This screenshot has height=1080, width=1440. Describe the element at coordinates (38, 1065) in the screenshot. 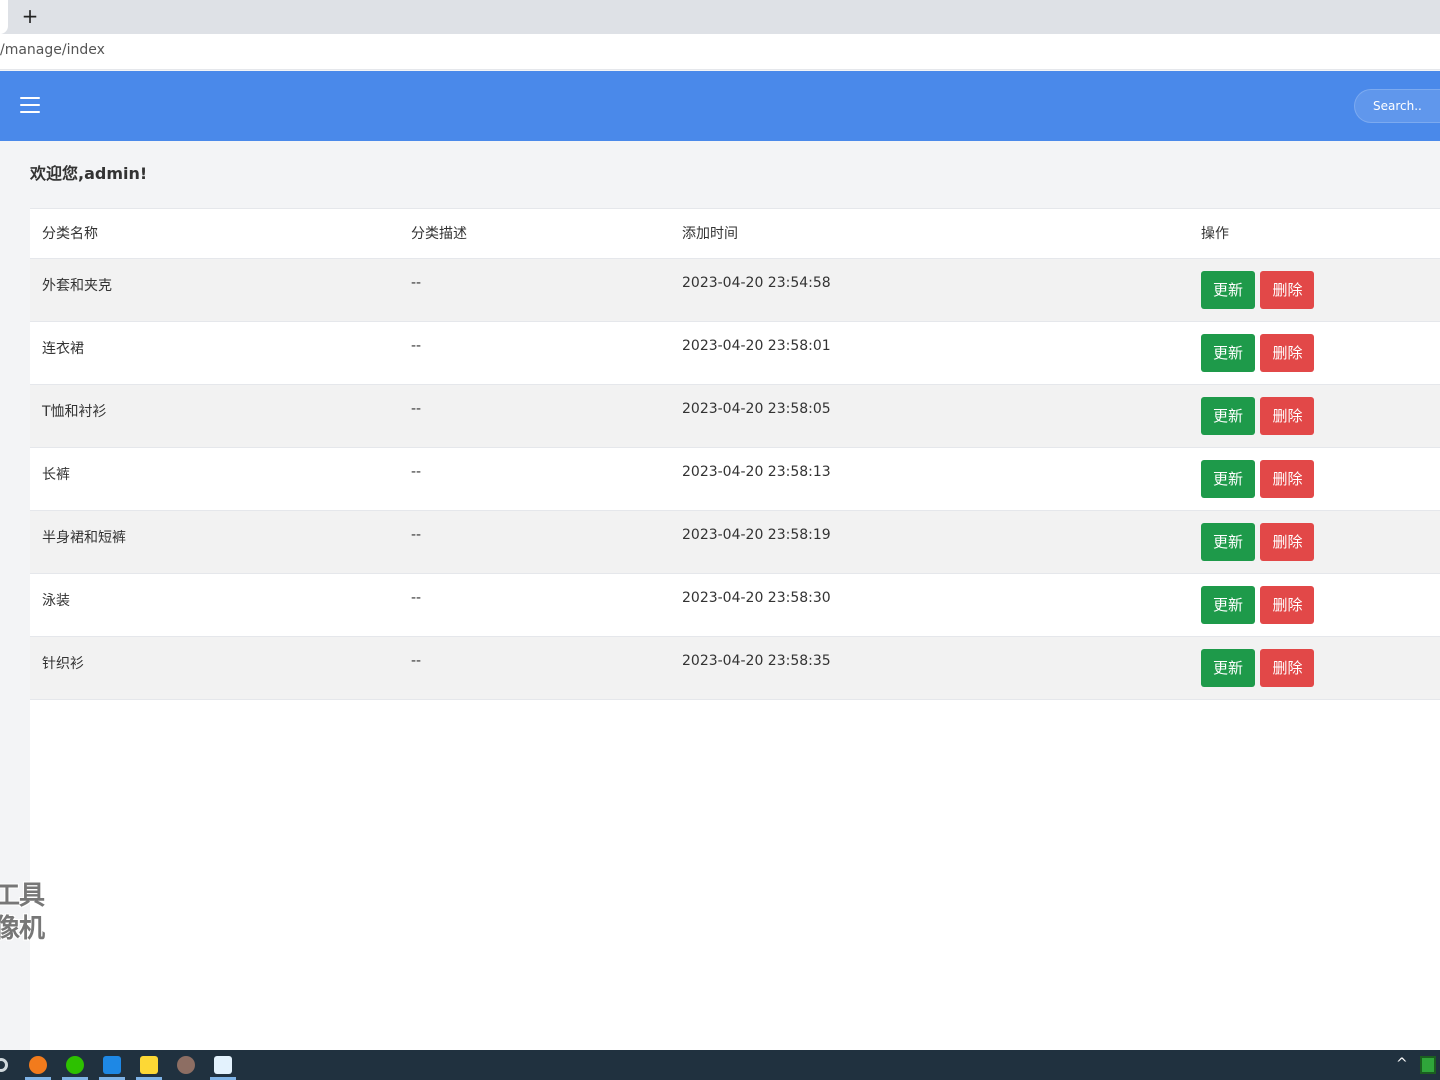

I see `browser-icon` at that location.